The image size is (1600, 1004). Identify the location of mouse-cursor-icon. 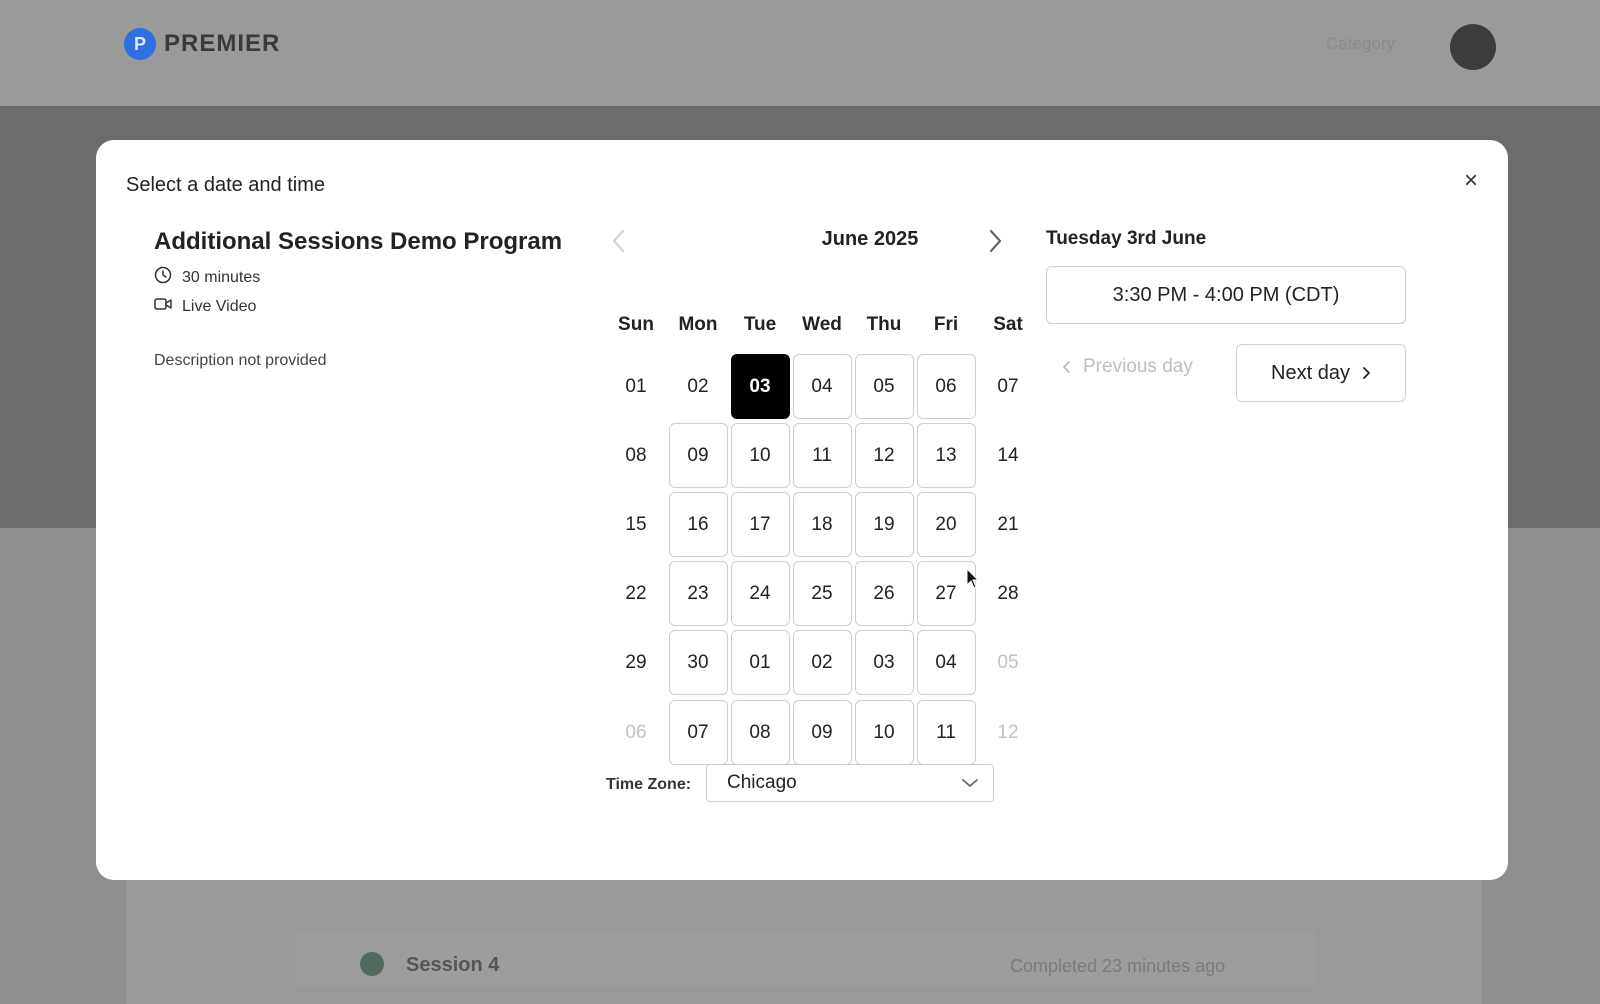
(973, 581).